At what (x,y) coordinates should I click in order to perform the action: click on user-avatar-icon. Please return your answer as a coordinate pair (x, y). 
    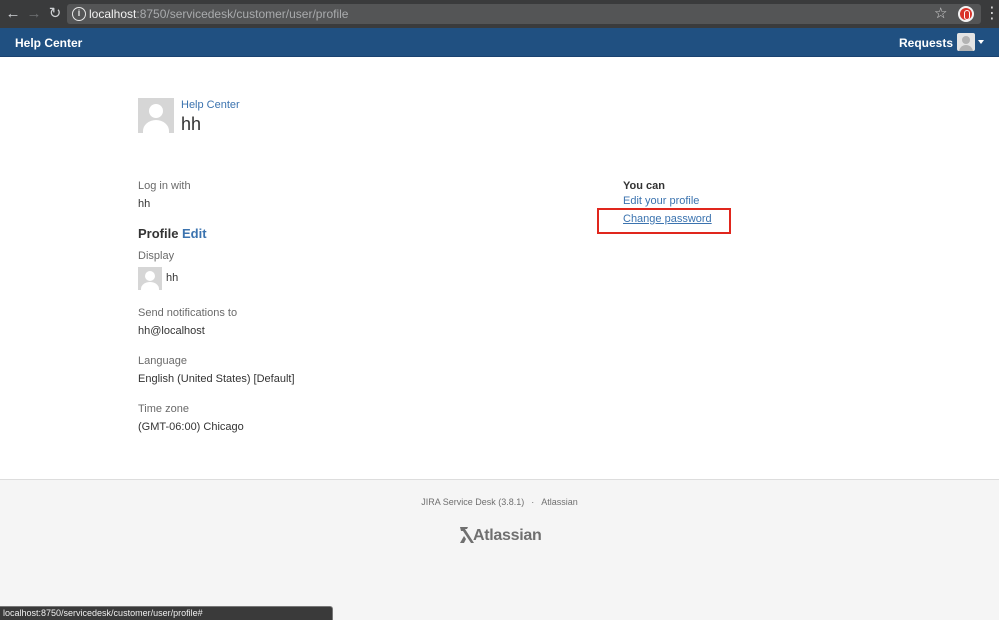
    Looking at the image, I should click on (966, 42).